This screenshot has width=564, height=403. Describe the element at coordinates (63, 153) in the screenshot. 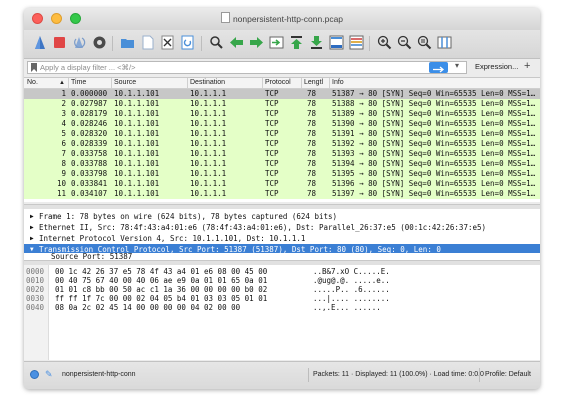

I see `cell-no: 7` at that location.